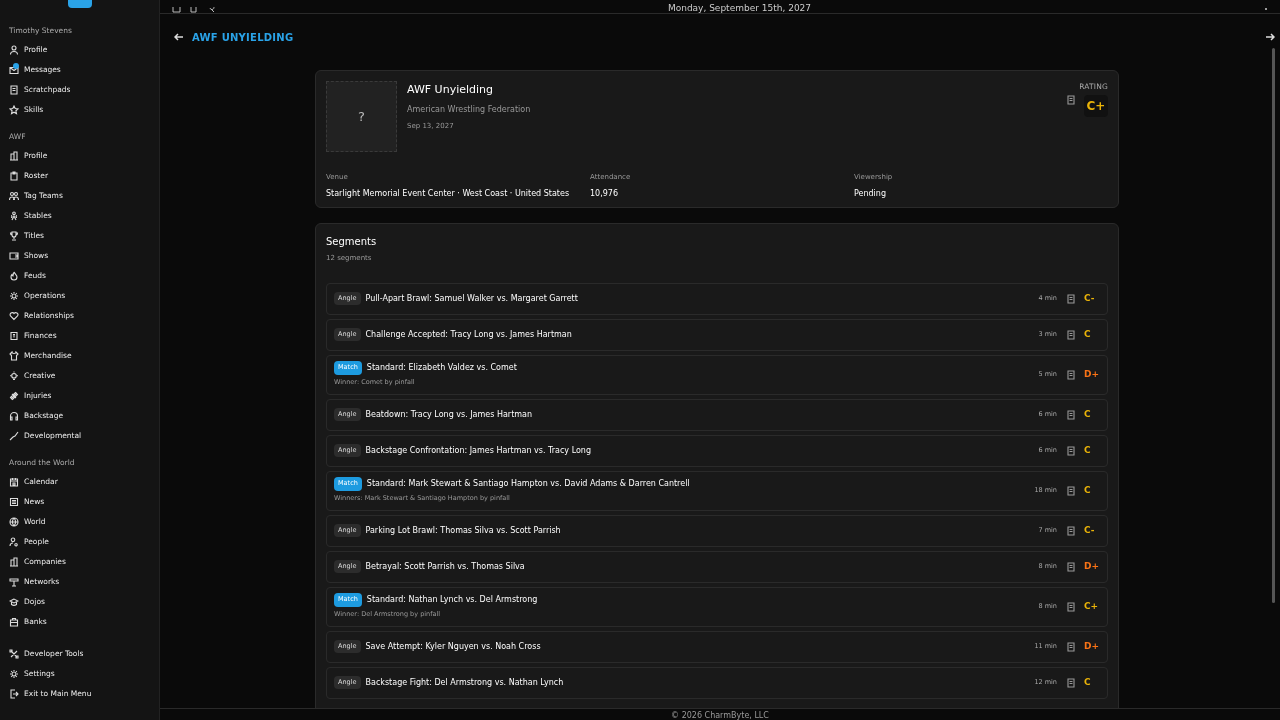 The height and width of the screenshot is (720, 1280). What do you see at coordinates (14, 622) in the screenshot?
I see `briefcase-icon` at bounding box center [14, 622].